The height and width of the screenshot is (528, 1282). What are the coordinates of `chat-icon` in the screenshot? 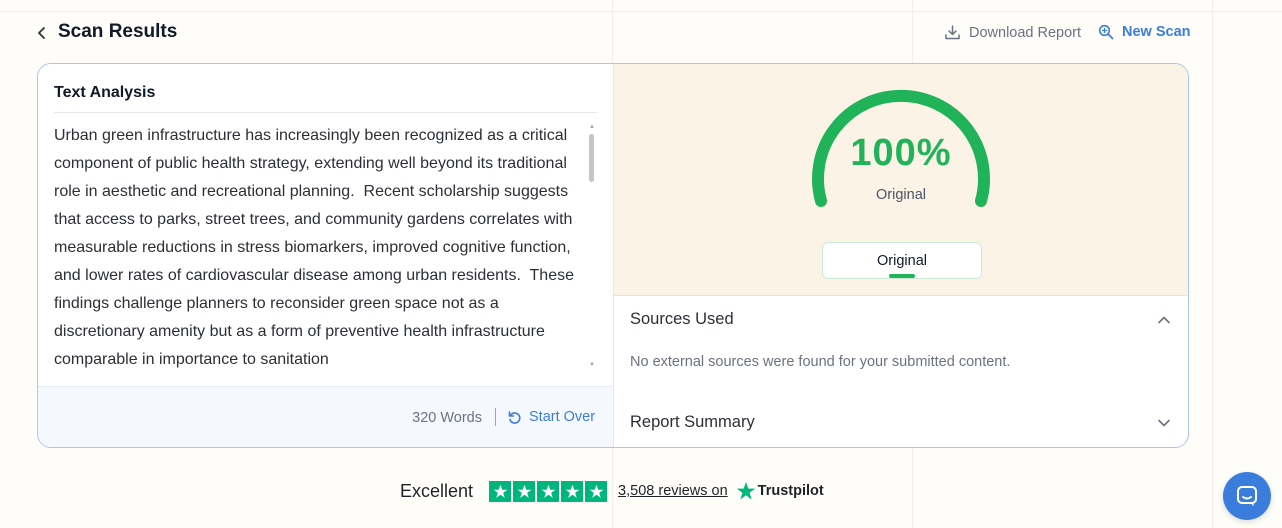 It's located at (1247, 496).